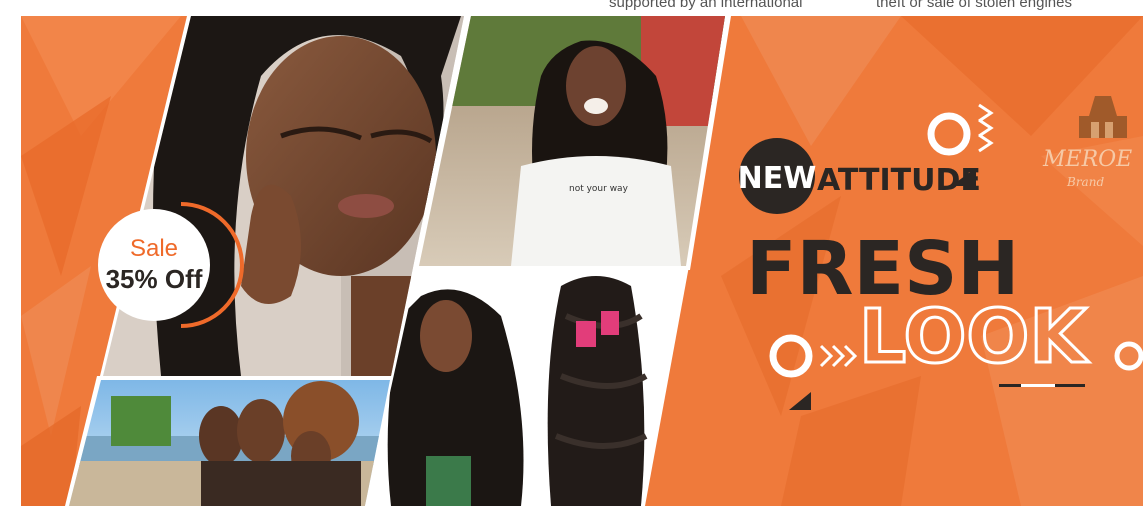  What do you see at coordinates (226, 1) in the screenshot?
I see `logo-fragment` at bounding box center [226, 1].